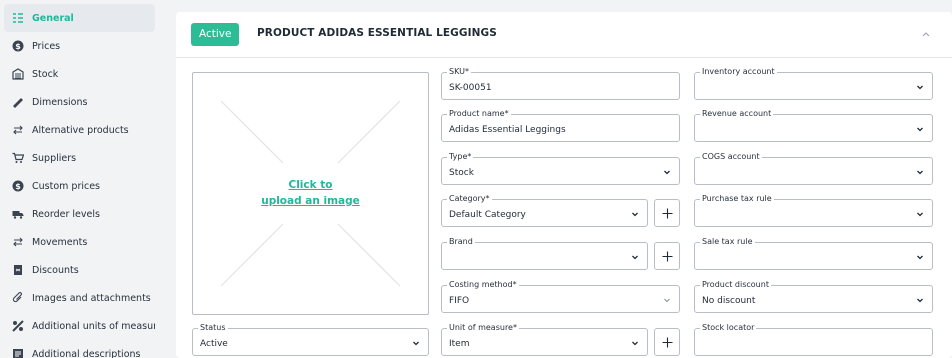 This screenshot has height=358, width=952. I want to click on cogs-account-select: COGS account, so click(813, 168).